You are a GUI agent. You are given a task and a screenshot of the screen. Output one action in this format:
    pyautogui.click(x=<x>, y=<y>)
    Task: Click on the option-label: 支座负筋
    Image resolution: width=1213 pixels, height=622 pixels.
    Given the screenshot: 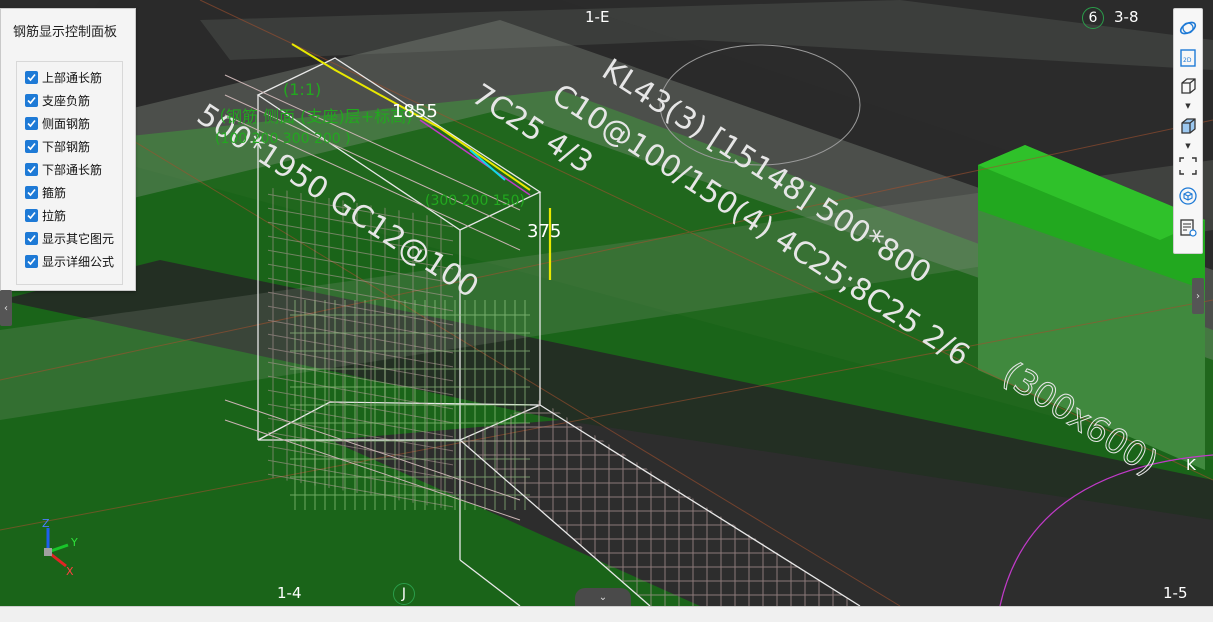 What is the action you would take?
    pyautogui.click(x=66, y=100)
    